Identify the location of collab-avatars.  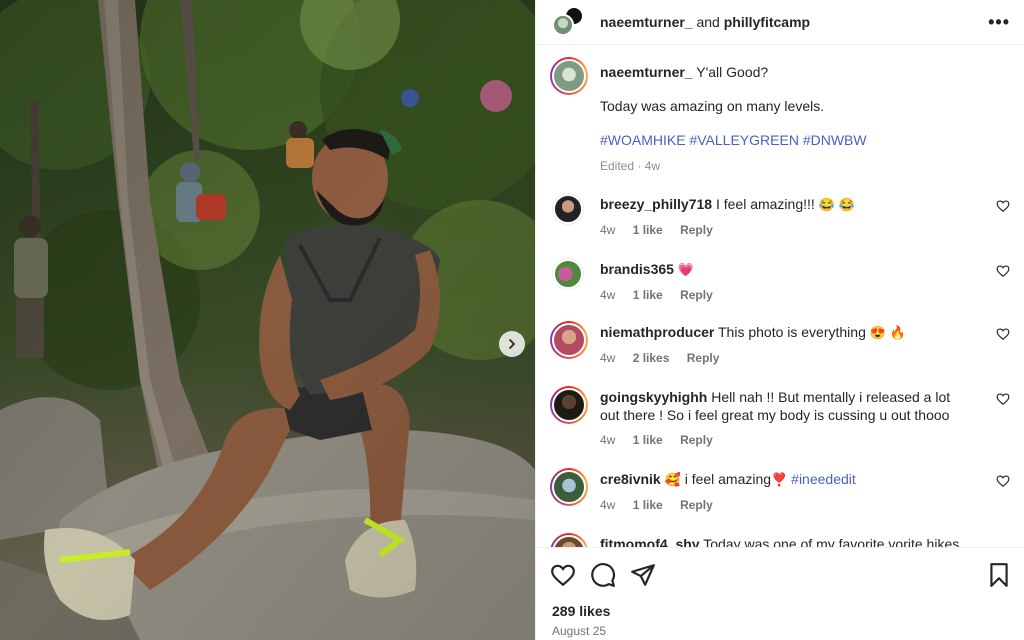
(568, 22).